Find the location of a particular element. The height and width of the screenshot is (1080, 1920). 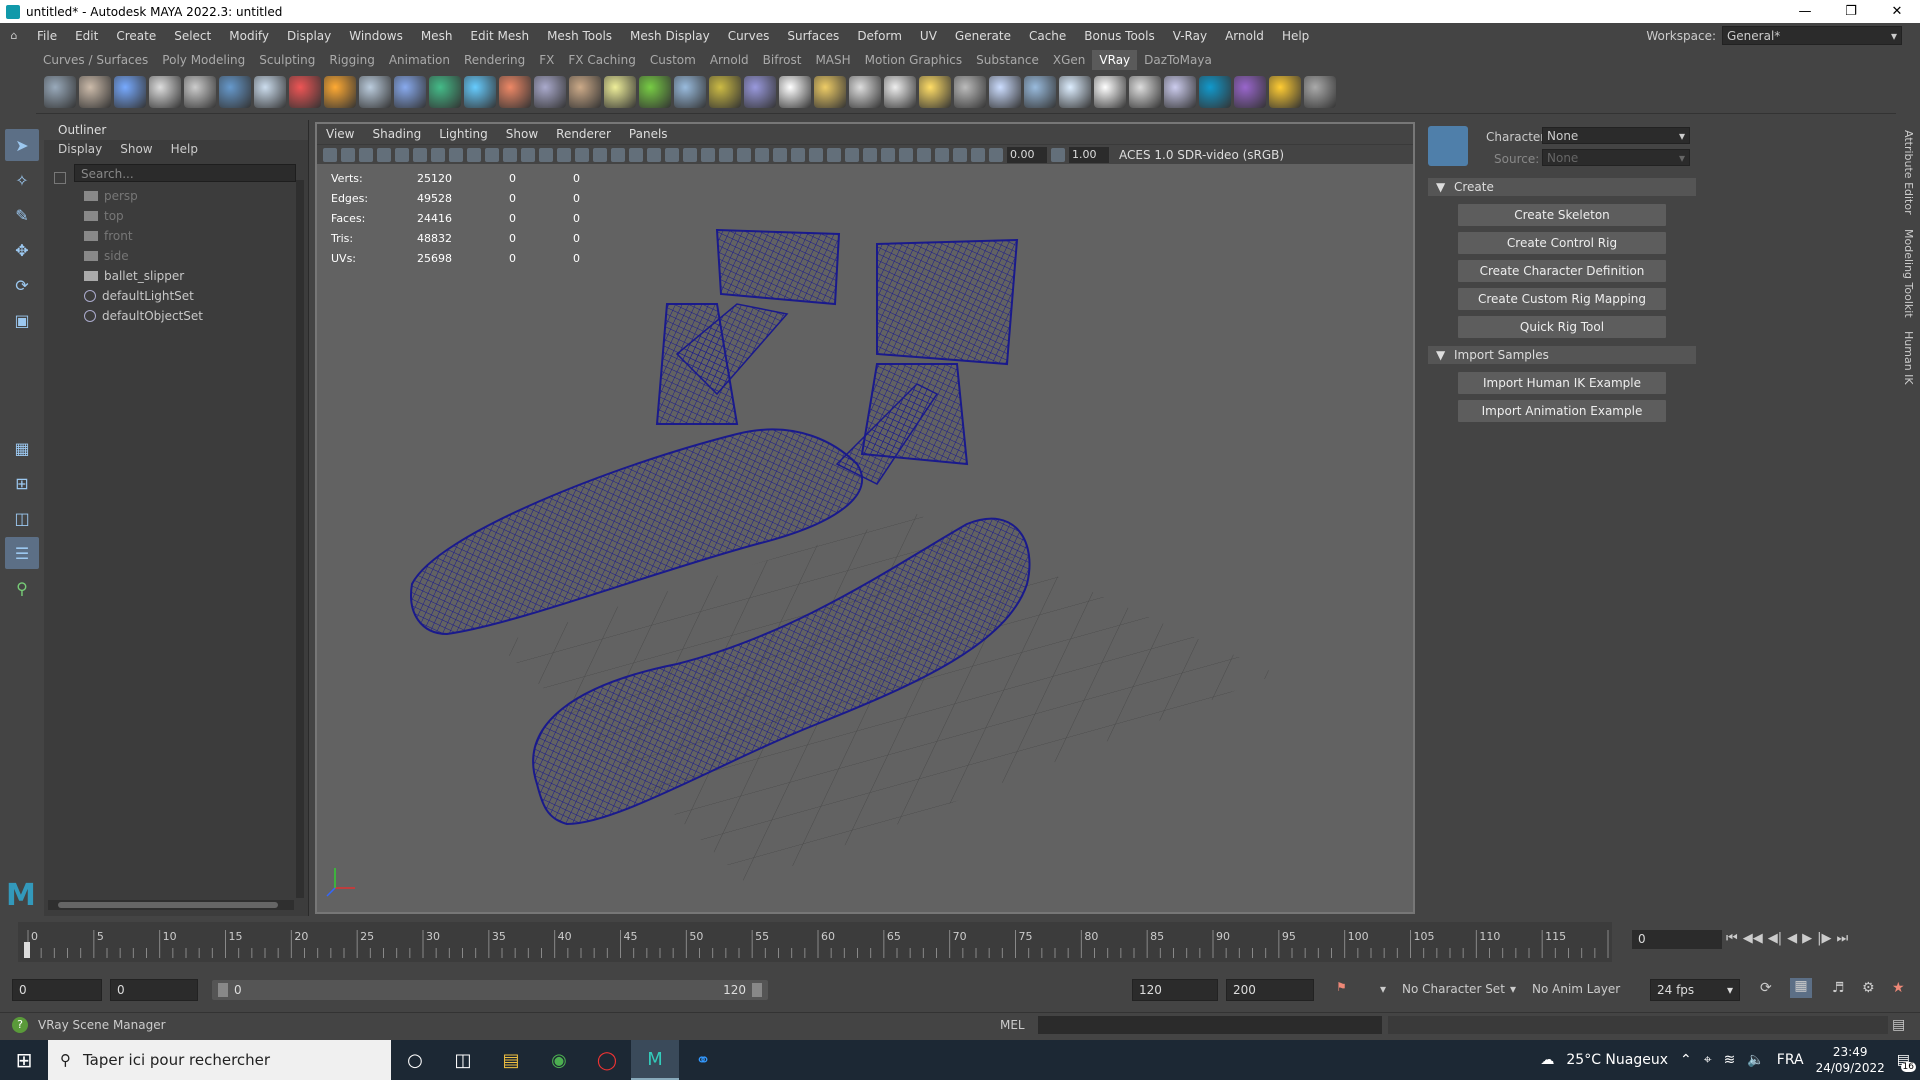

create-section-header: ▼ Create is located at coordinates (1562, 187).